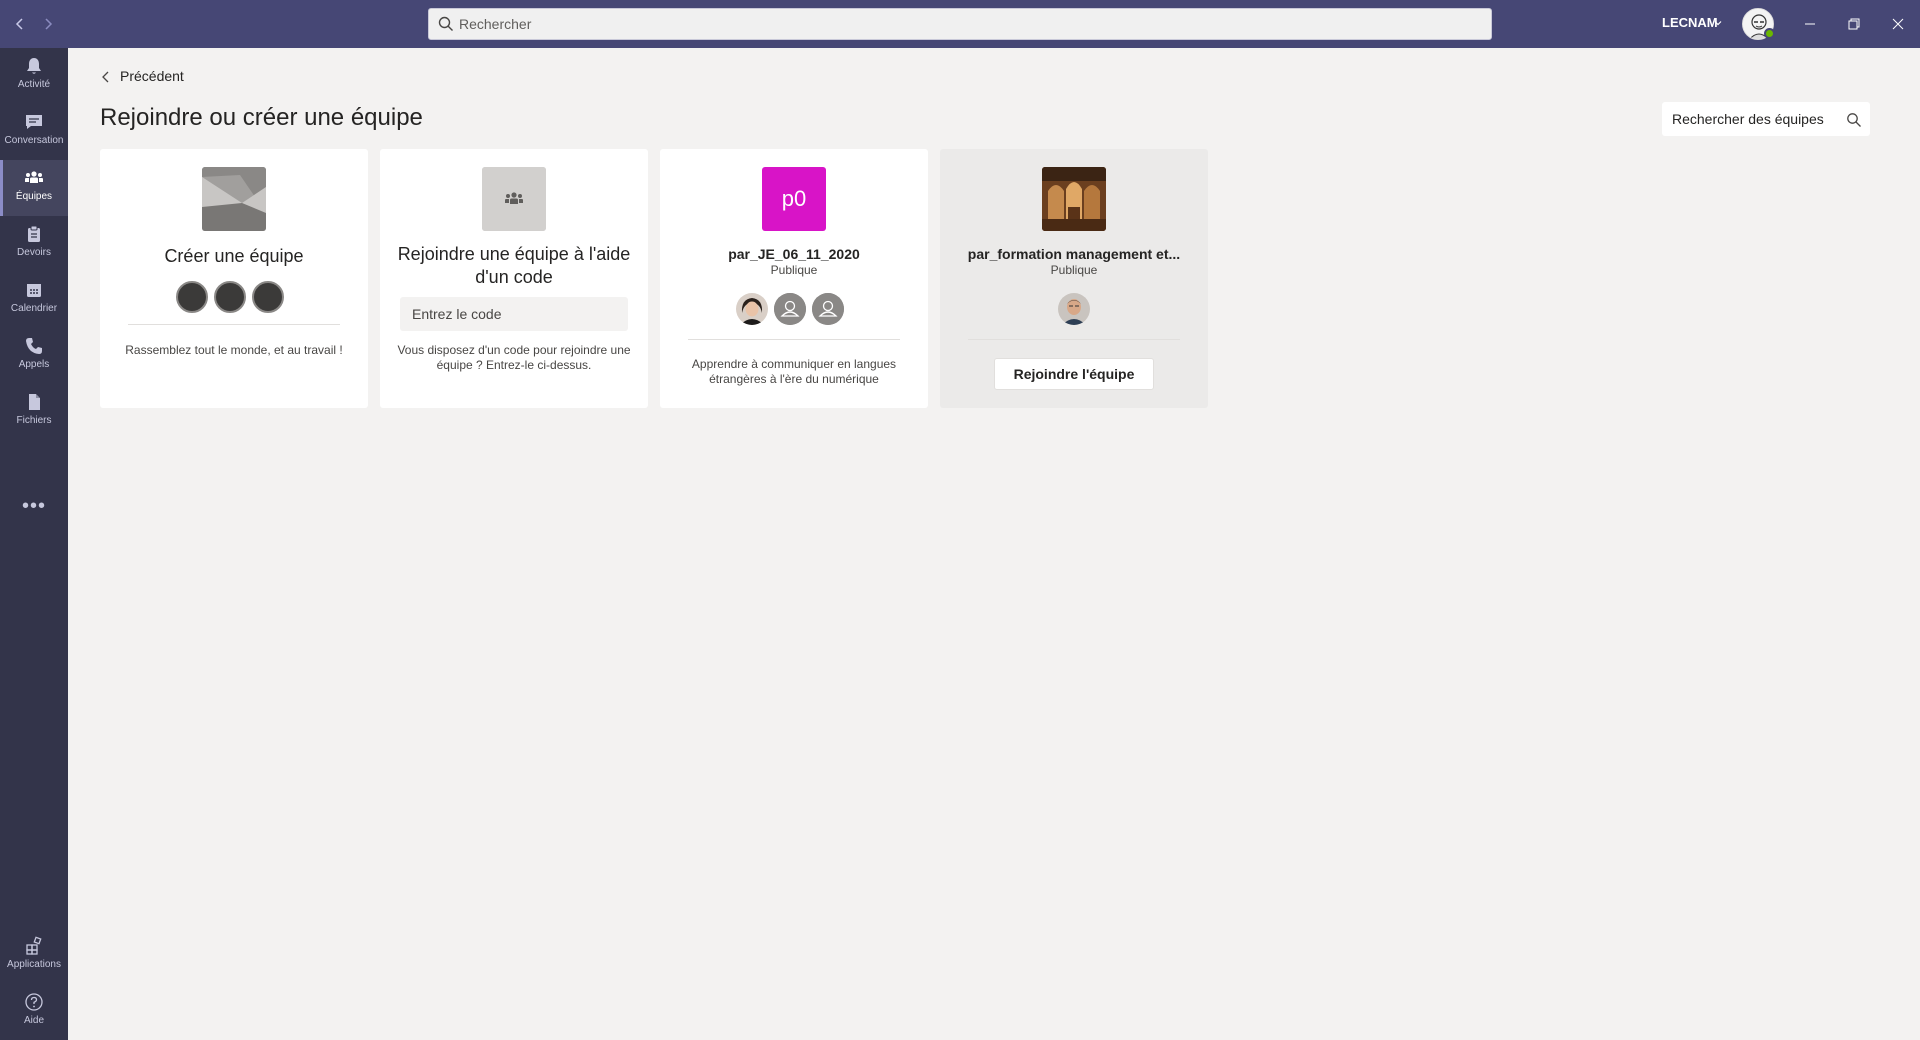 The height and width of the screenshot is (1040, 1920). I want to click on org-name: LECNAM, so click(1690, 22).